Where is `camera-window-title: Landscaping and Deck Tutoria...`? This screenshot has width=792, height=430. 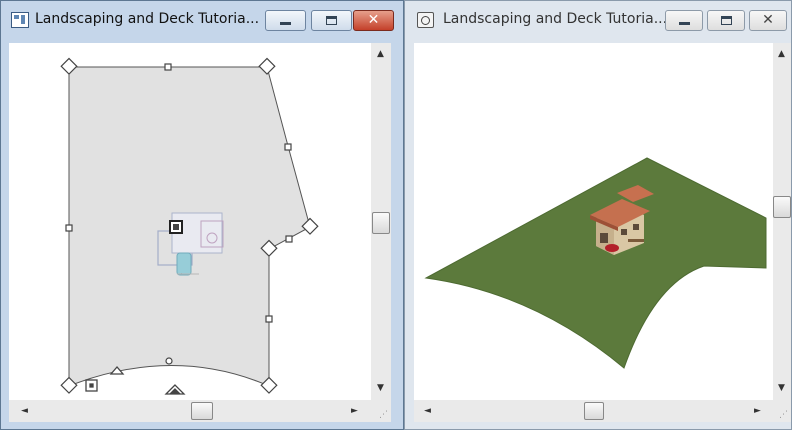 camera-window-title: Landscaping and Deck Tutoria... is located at coordinates (555, 19).